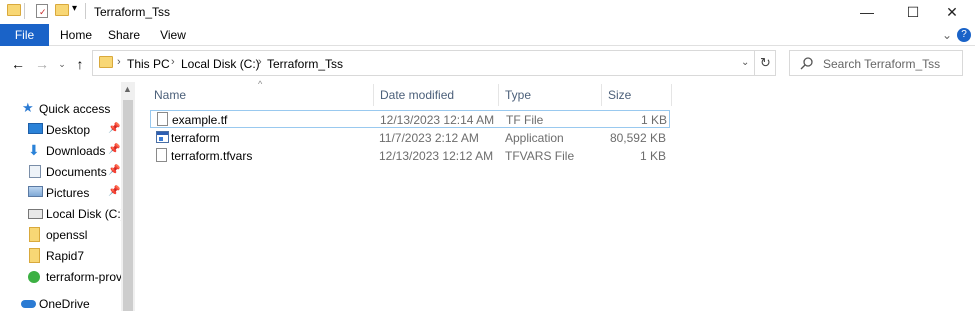 The height and width of the screenshot is (311, 975). Describe the element at coordinates (124, 35) in the screenshot. I see `tab-share: Share` at that location.